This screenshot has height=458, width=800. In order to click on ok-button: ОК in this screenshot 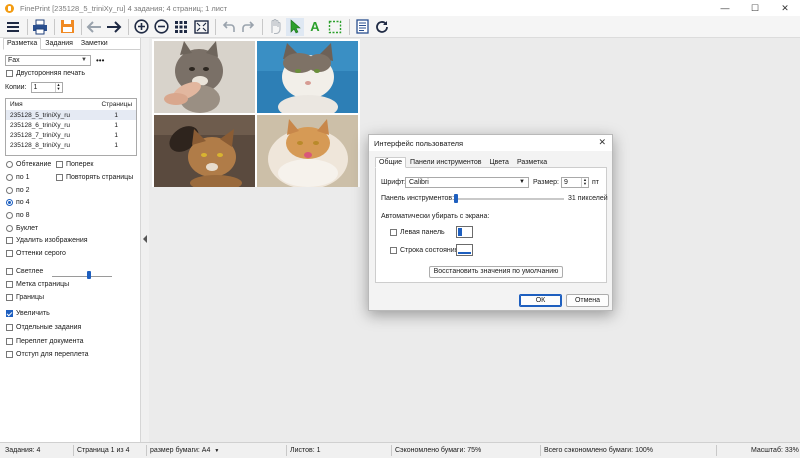, I will do `click(540, 300)`.